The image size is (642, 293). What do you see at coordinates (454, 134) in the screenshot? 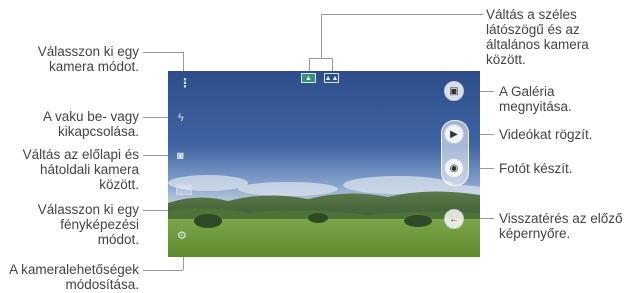
I see `video-camera-icon: ▶` at bounding box center [454, 134].